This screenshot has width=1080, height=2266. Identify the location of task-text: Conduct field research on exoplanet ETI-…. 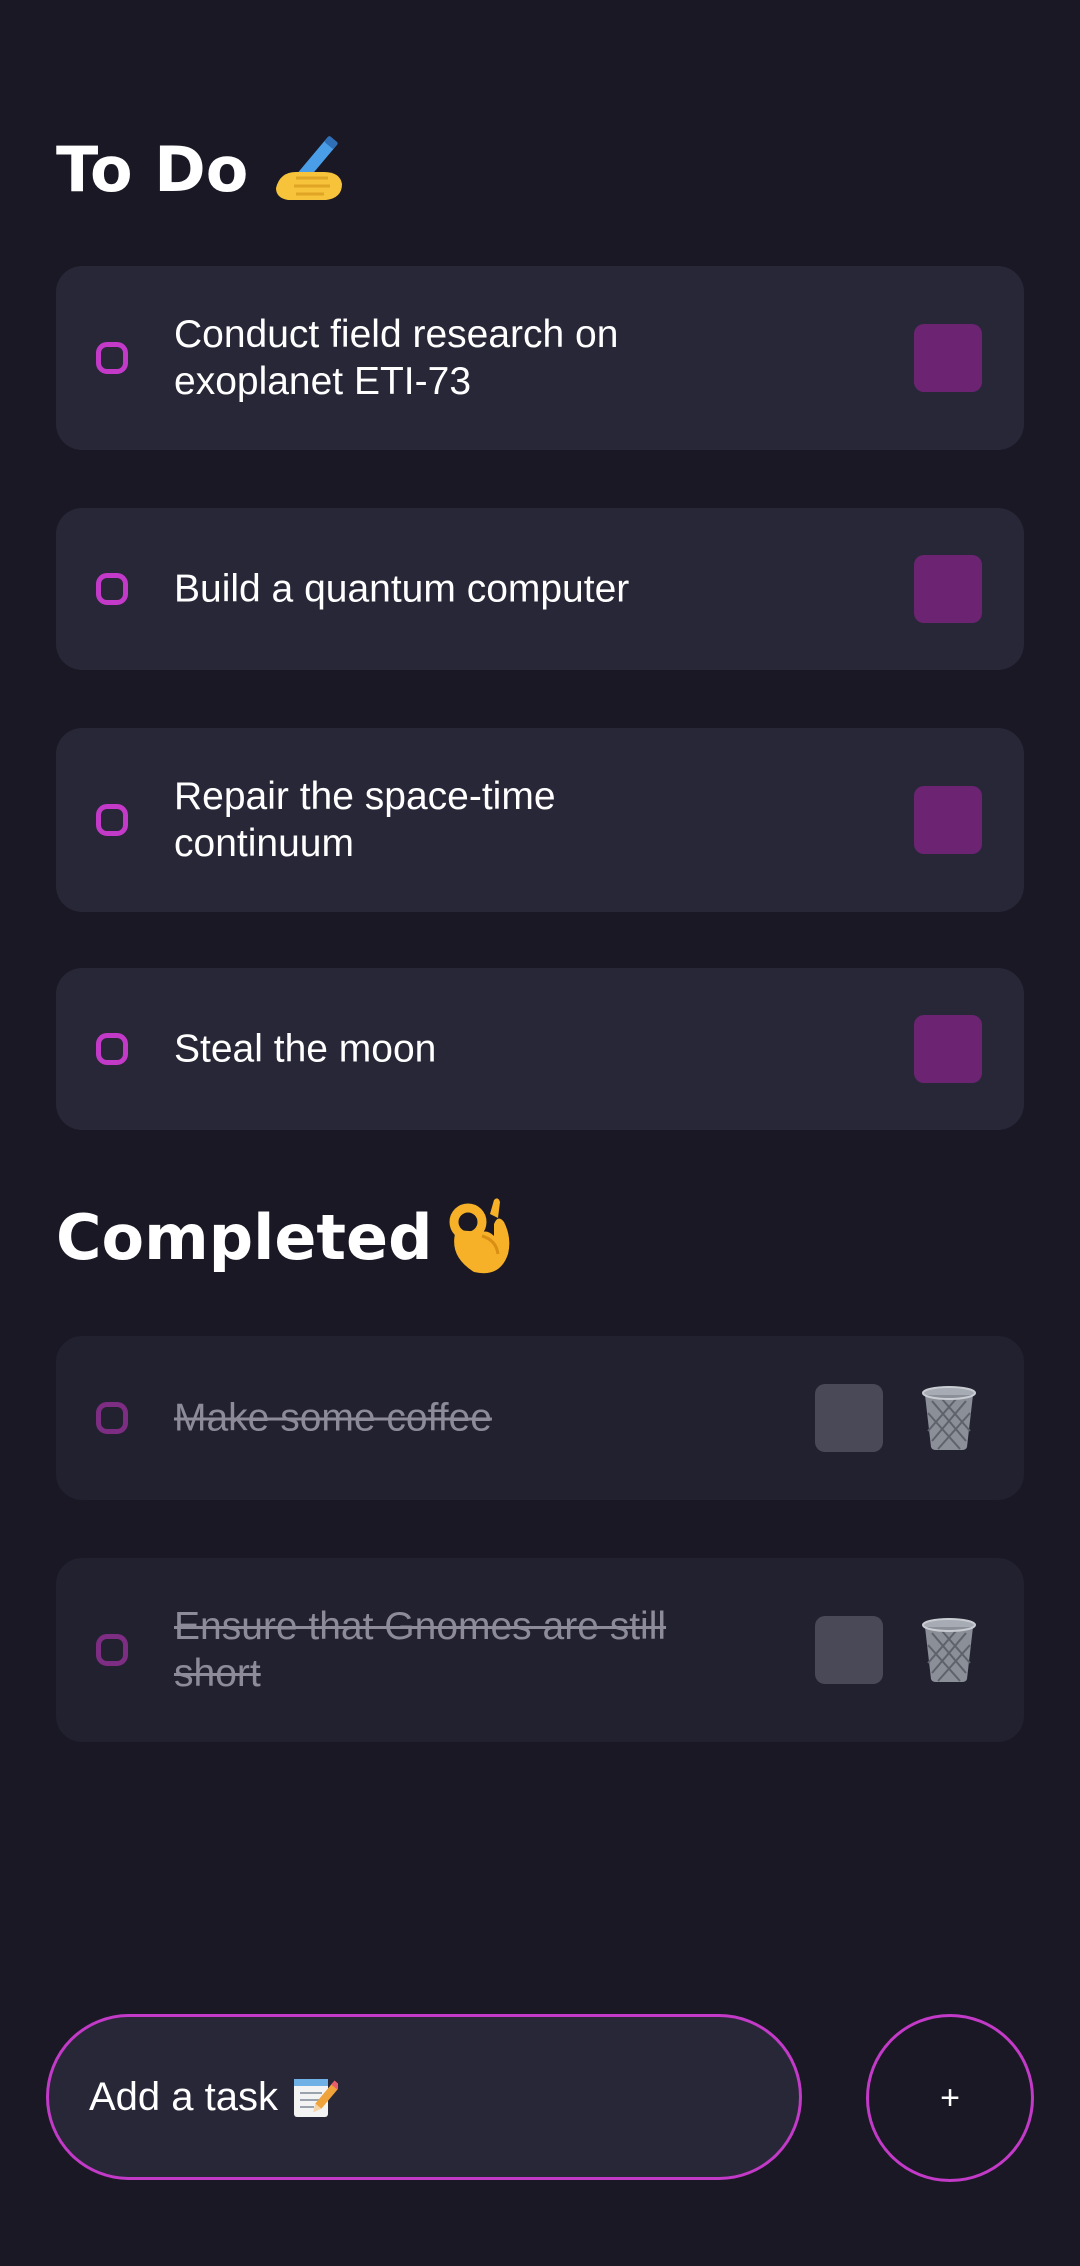
(396, 358).